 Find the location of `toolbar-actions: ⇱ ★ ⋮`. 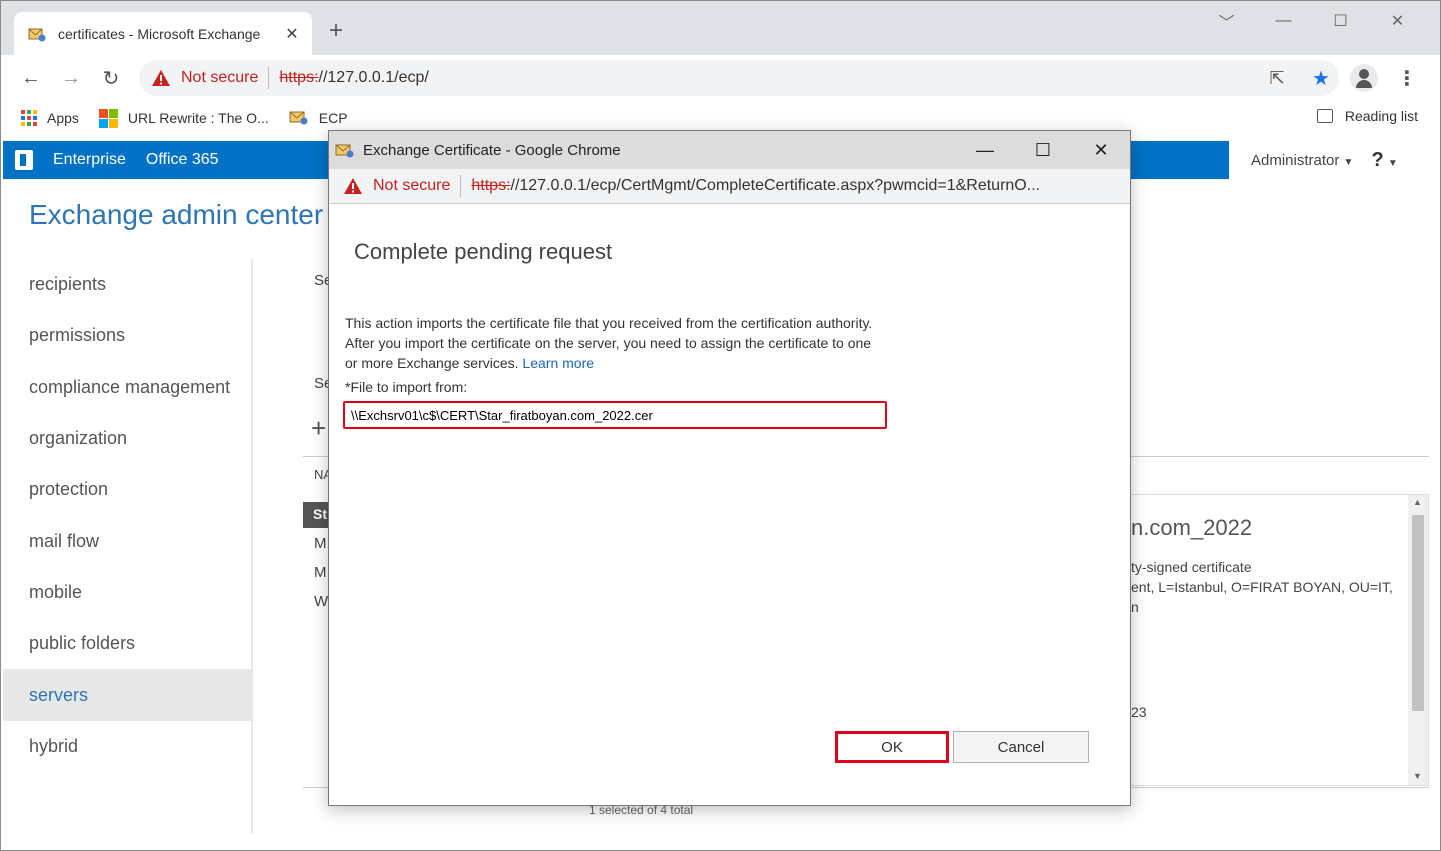

toolbar-actions: ⇱ ★ ⋮ is located at coordinates (1342, 78).